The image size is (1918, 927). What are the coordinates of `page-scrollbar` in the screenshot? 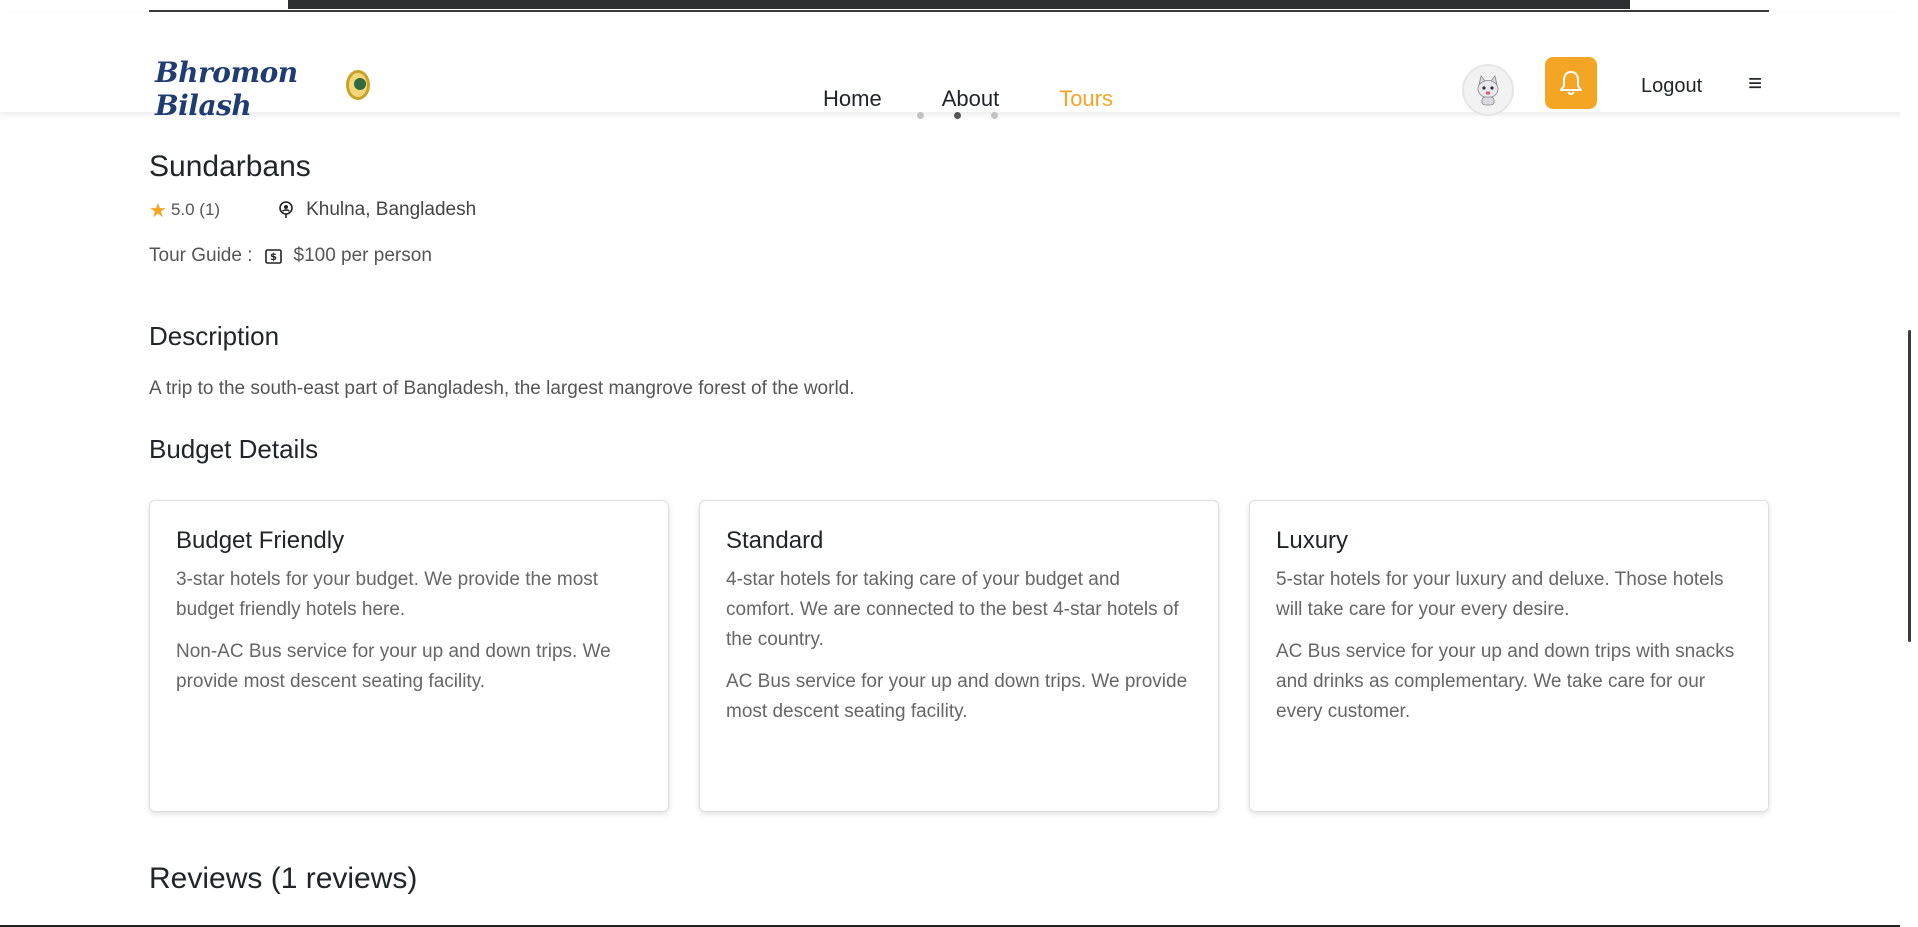 It's located at (1909, 463).